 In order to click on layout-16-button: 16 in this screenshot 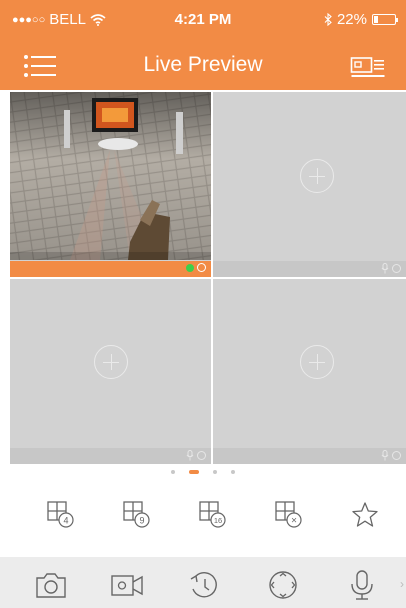, I will do `click(213, 515)`.